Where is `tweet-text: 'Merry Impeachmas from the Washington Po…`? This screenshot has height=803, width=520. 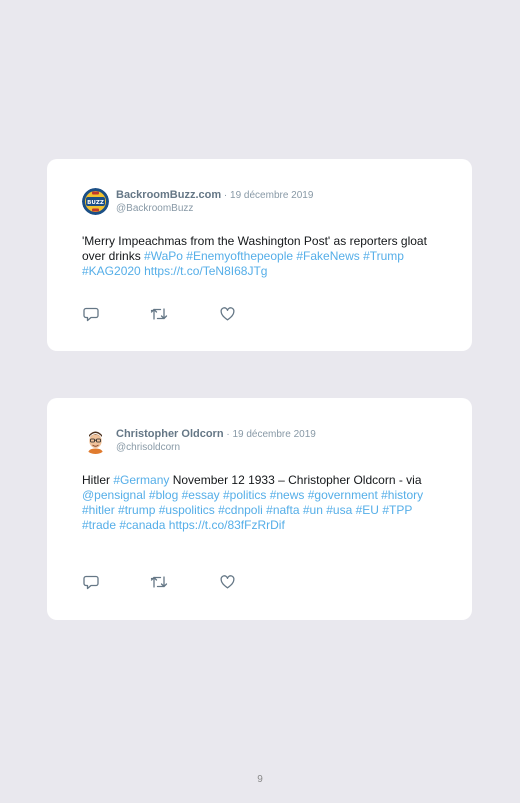
tweet-text: 'Merry Impeachmas from the Washington Po… is located at coordinates (259, 256).